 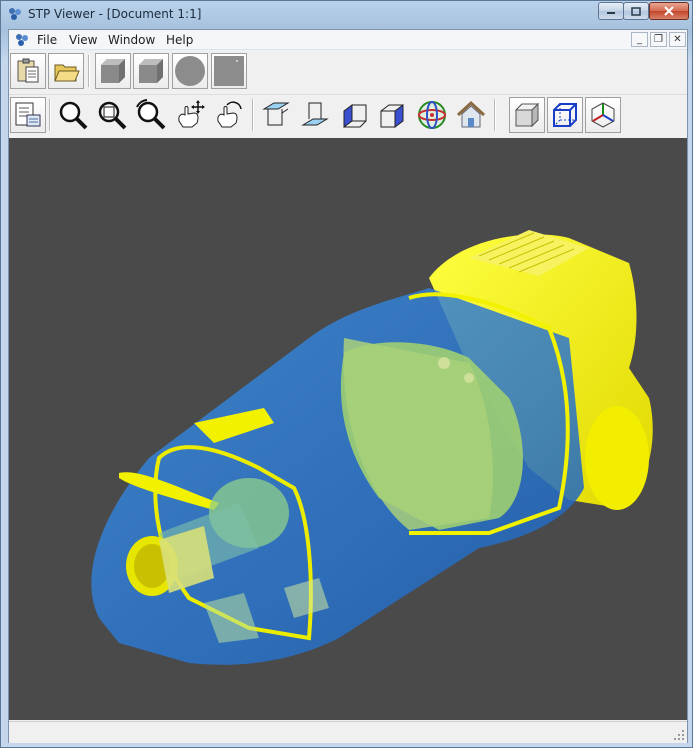 What do you see at coordinates (679, 735) in the screenshot?
I see `resize-grip-icon` at bounding box center [679, 735].